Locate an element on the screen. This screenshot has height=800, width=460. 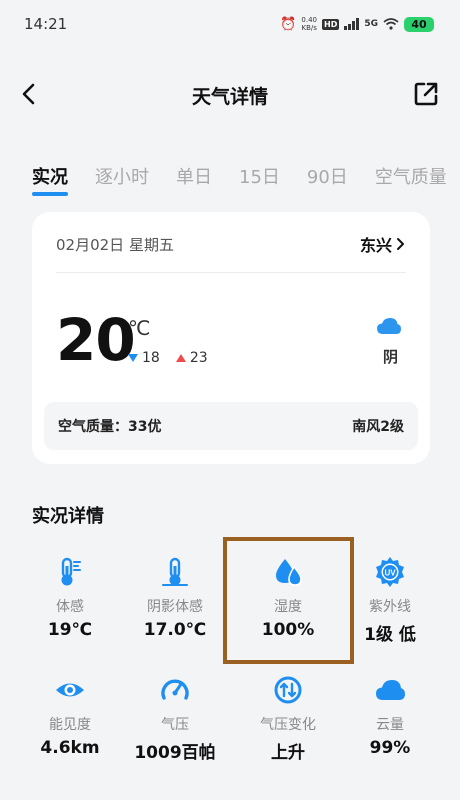
low-temperature: 18 is located at coordinates (151, 358).